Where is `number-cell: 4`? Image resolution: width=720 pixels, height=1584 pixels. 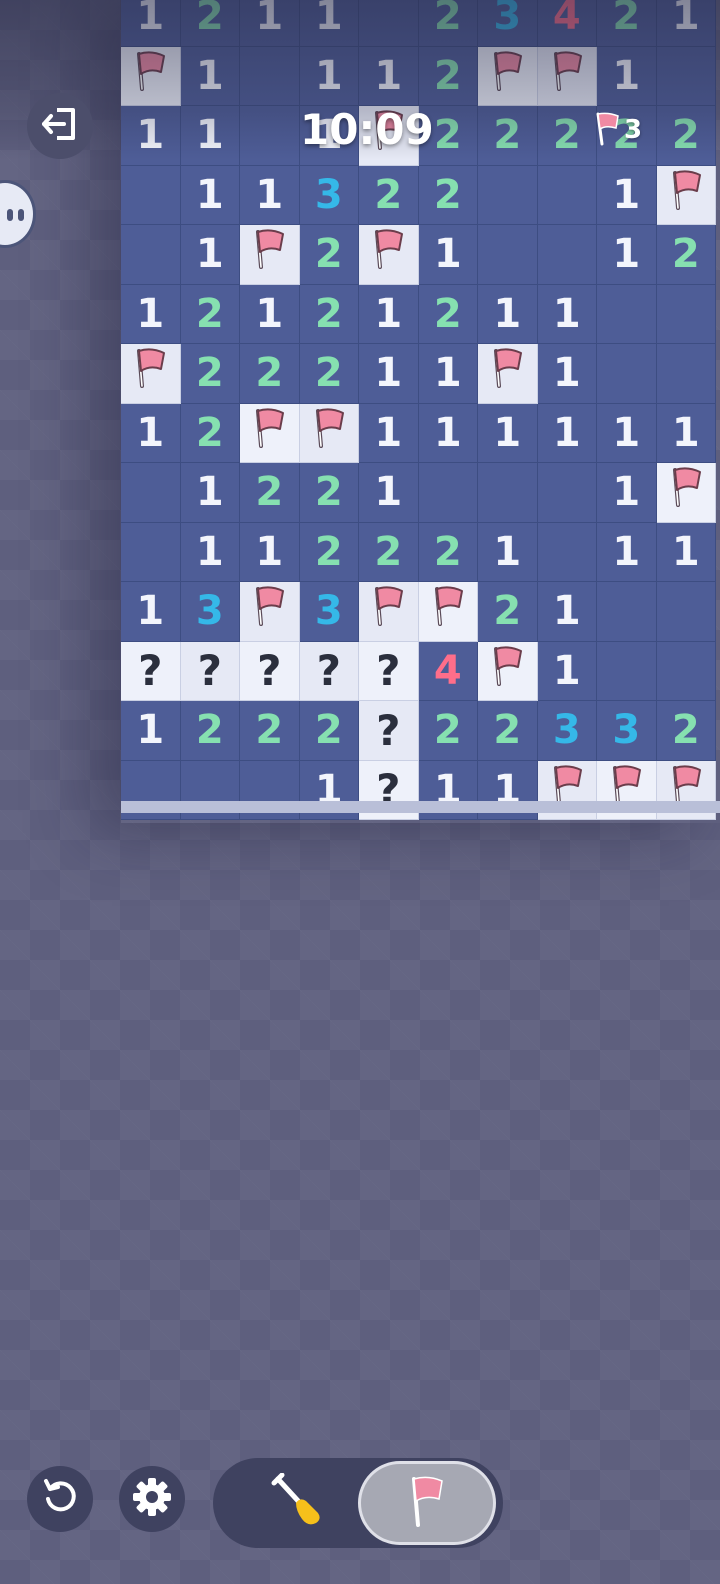 number-cell: 4 is located at coordinates (567, 23).